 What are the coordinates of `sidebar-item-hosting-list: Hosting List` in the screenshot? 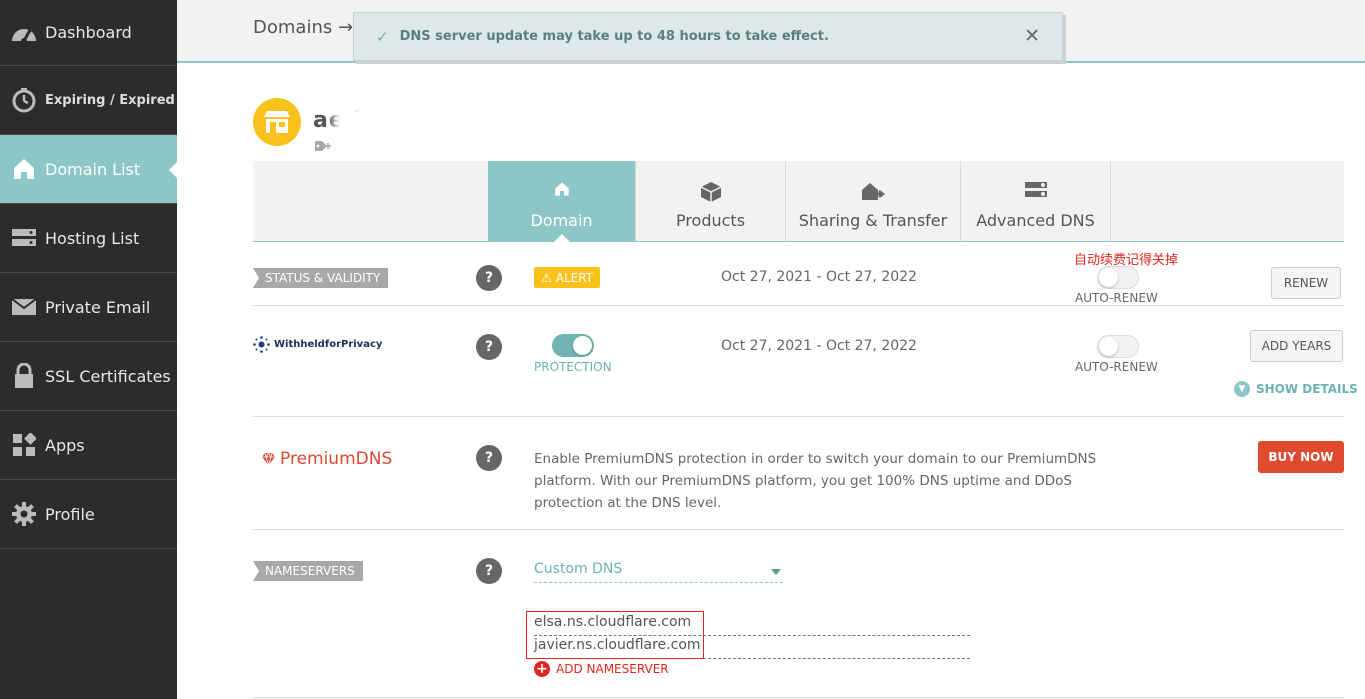 It's located at (88, 238).